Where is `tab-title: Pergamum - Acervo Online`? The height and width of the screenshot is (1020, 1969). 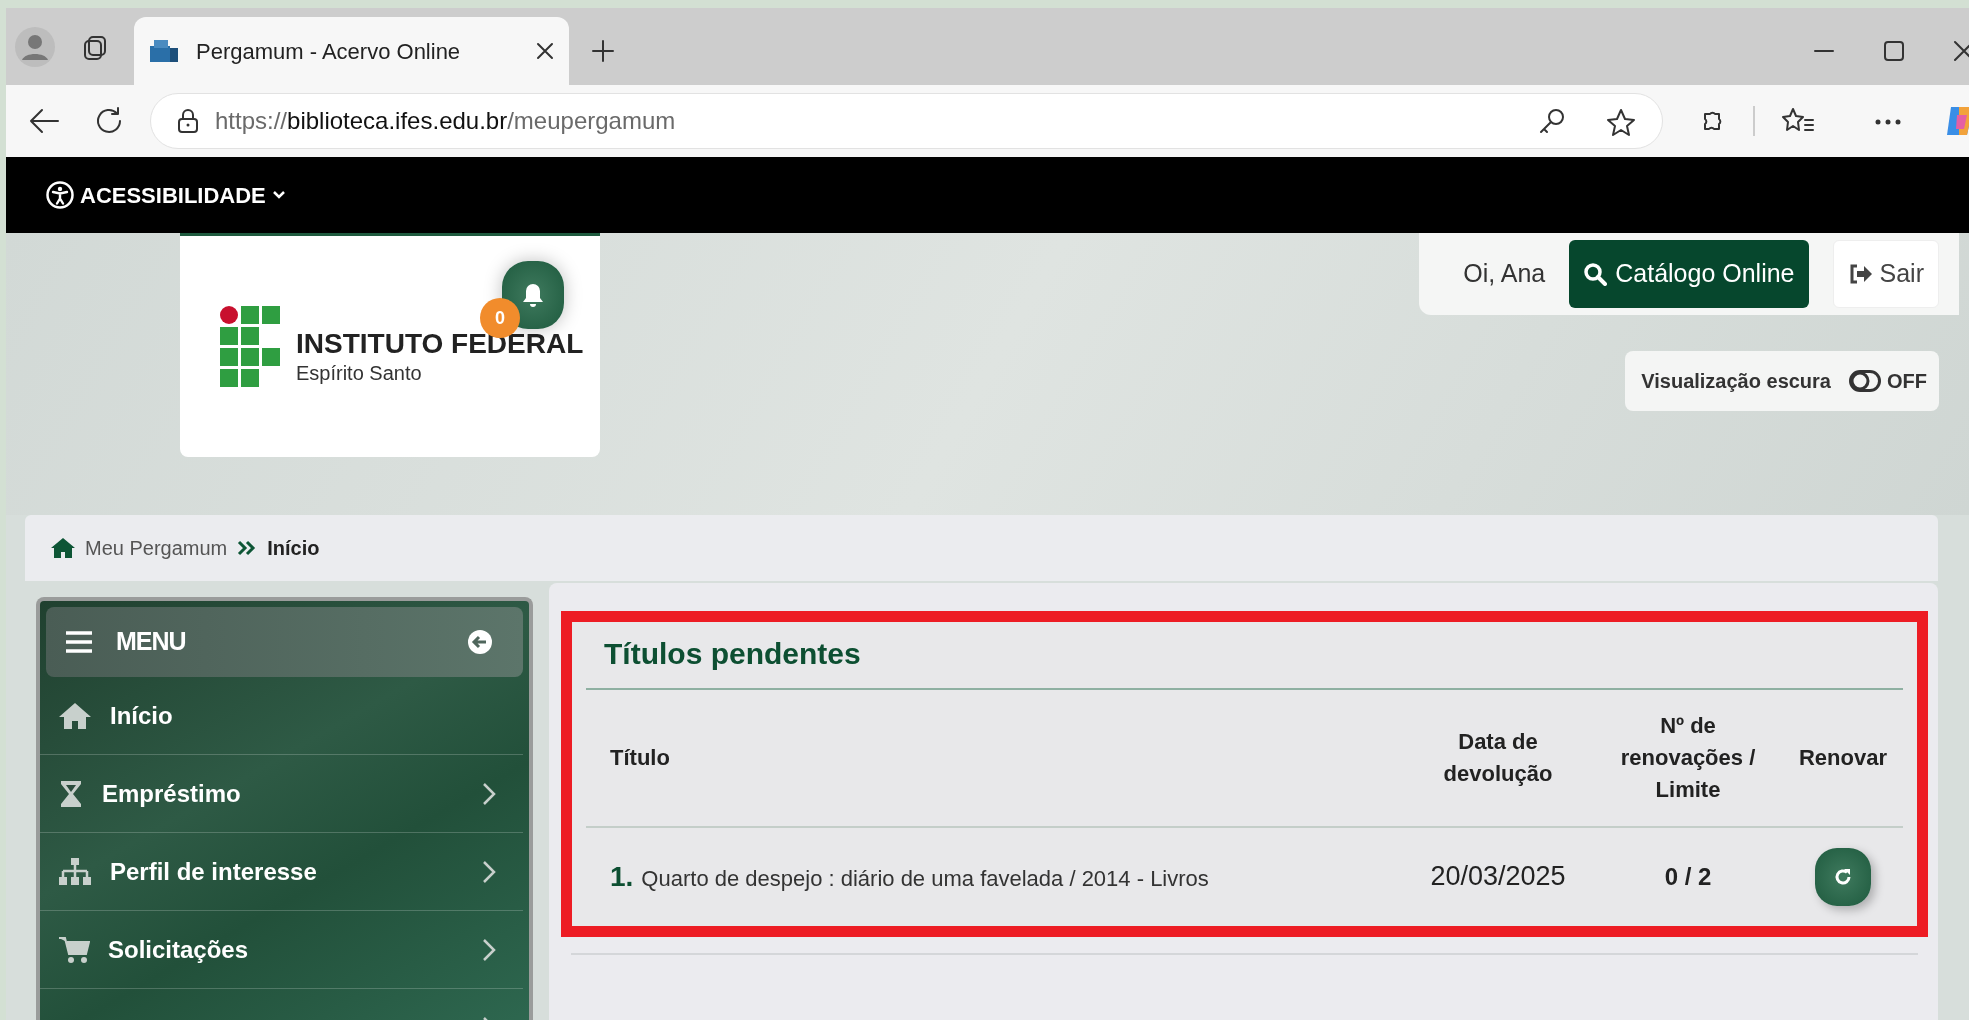
tab-title: Pergamum - Acervo Online is located at coordinates (329, 51).